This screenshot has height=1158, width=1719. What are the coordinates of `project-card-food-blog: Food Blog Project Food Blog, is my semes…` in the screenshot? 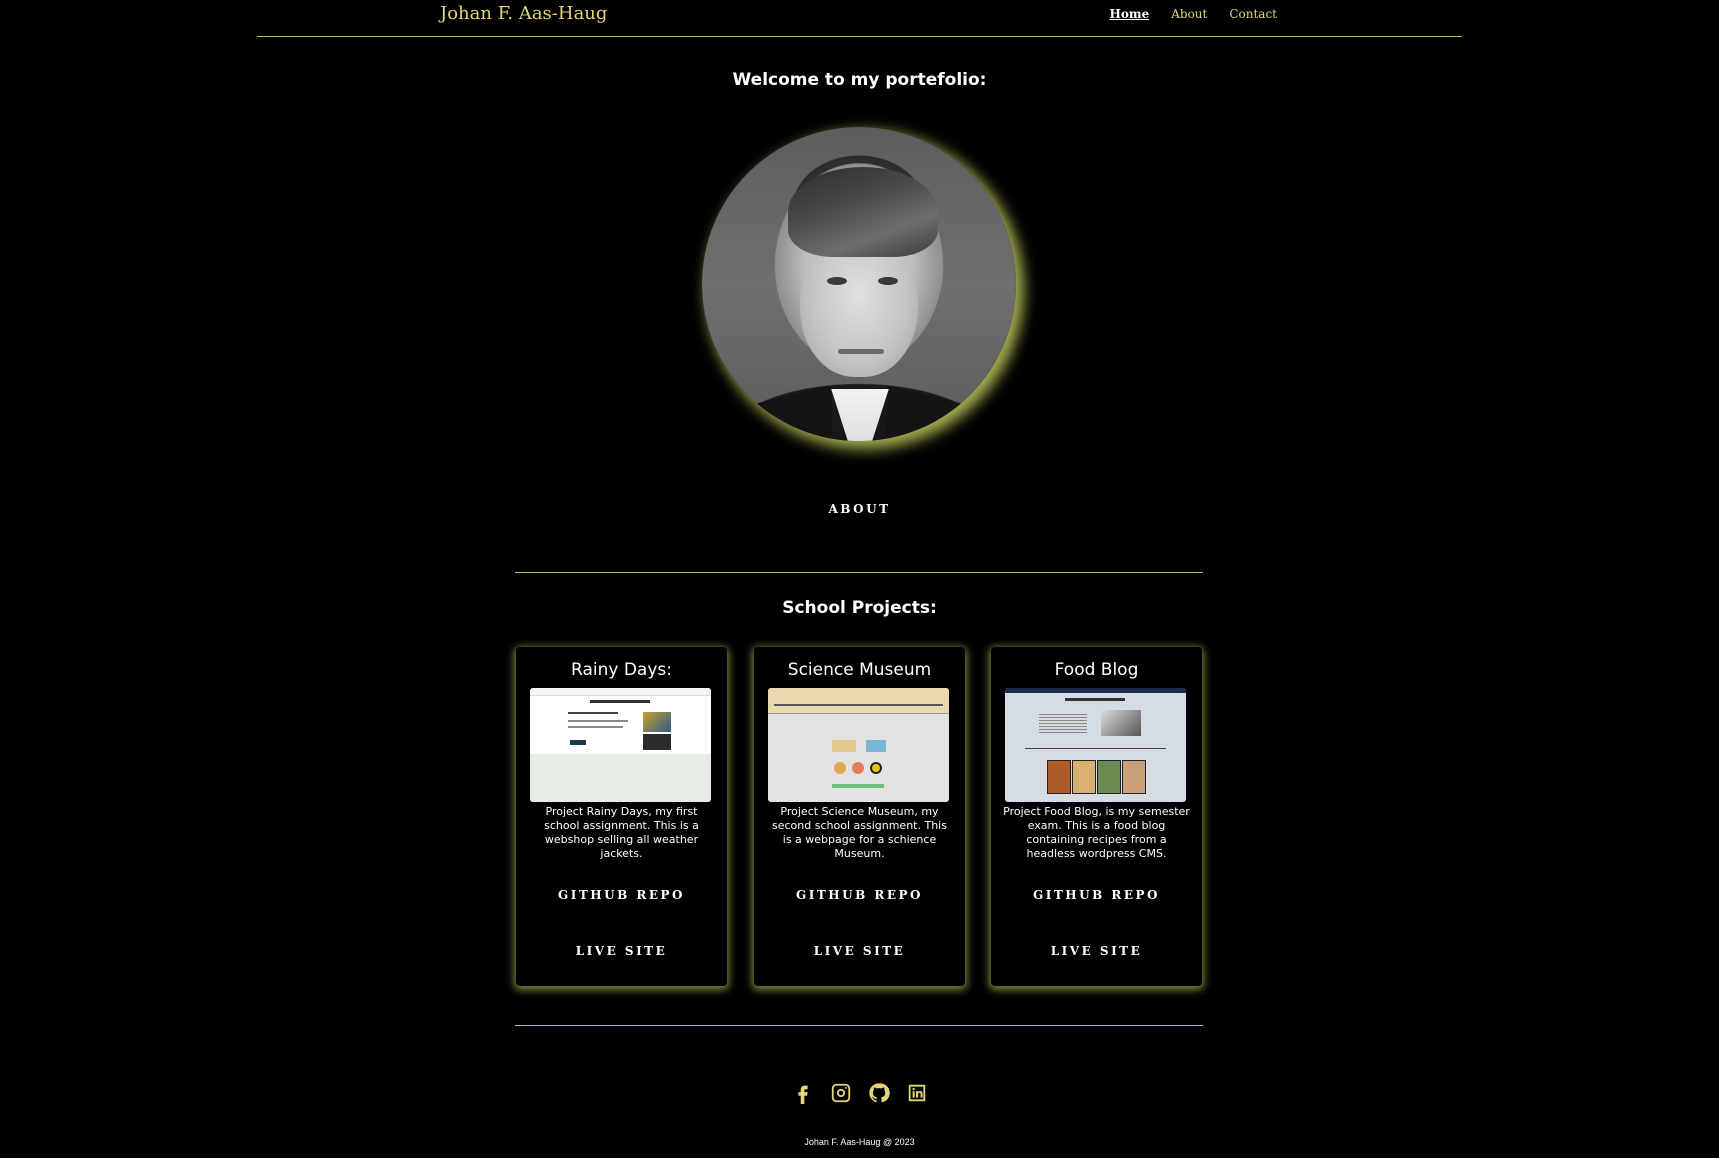 It's located at (1096, 816).